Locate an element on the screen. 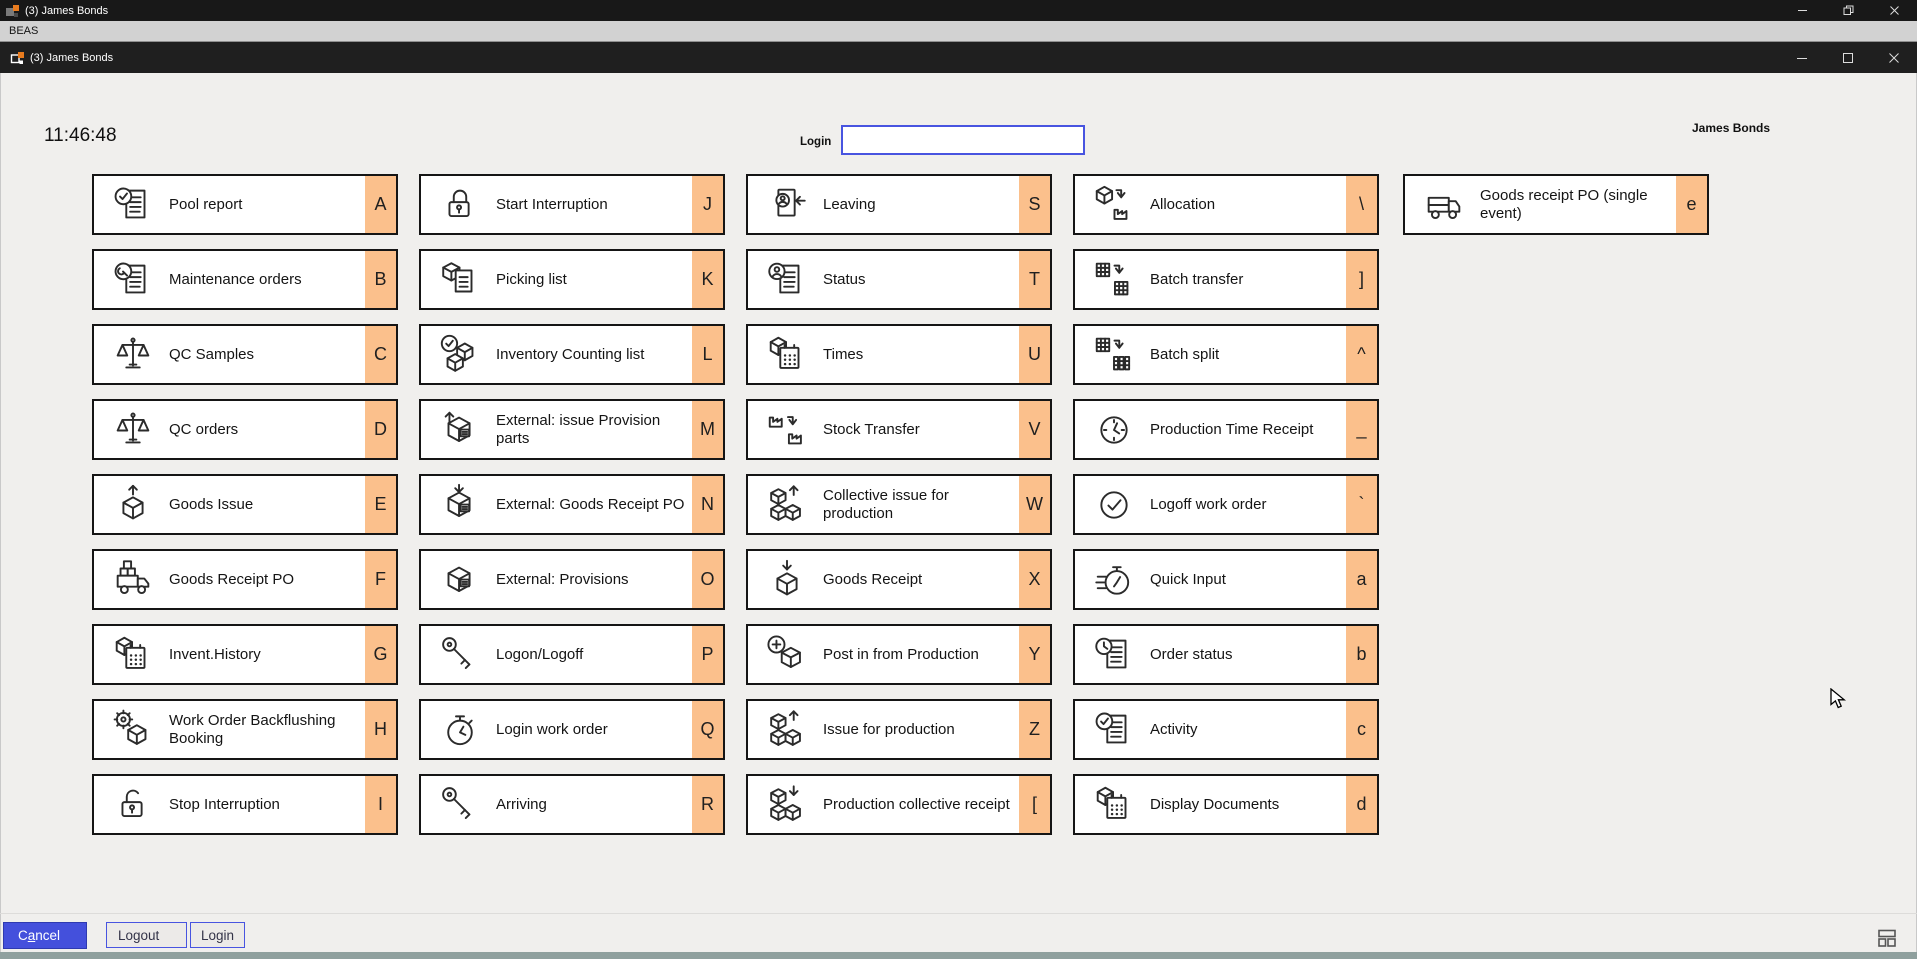 This screenshot has height=959, width=1917. button-external-issue-provision-parts: External: issue Provision parts M is located at coordinates (572, 429).